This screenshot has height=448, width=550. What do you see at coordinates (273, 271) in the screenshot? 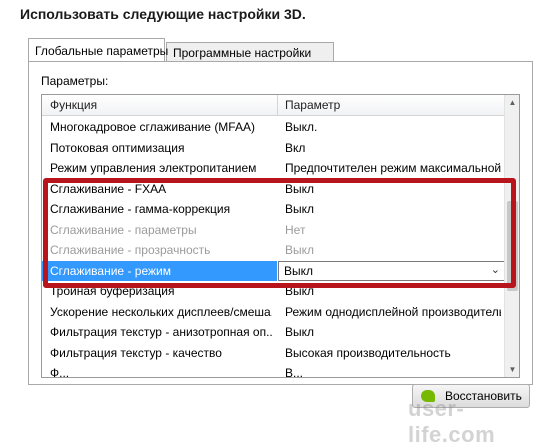
I see `table-row: Сглаживание - режим Выкл ⌄` at bounding box center [273, 271].